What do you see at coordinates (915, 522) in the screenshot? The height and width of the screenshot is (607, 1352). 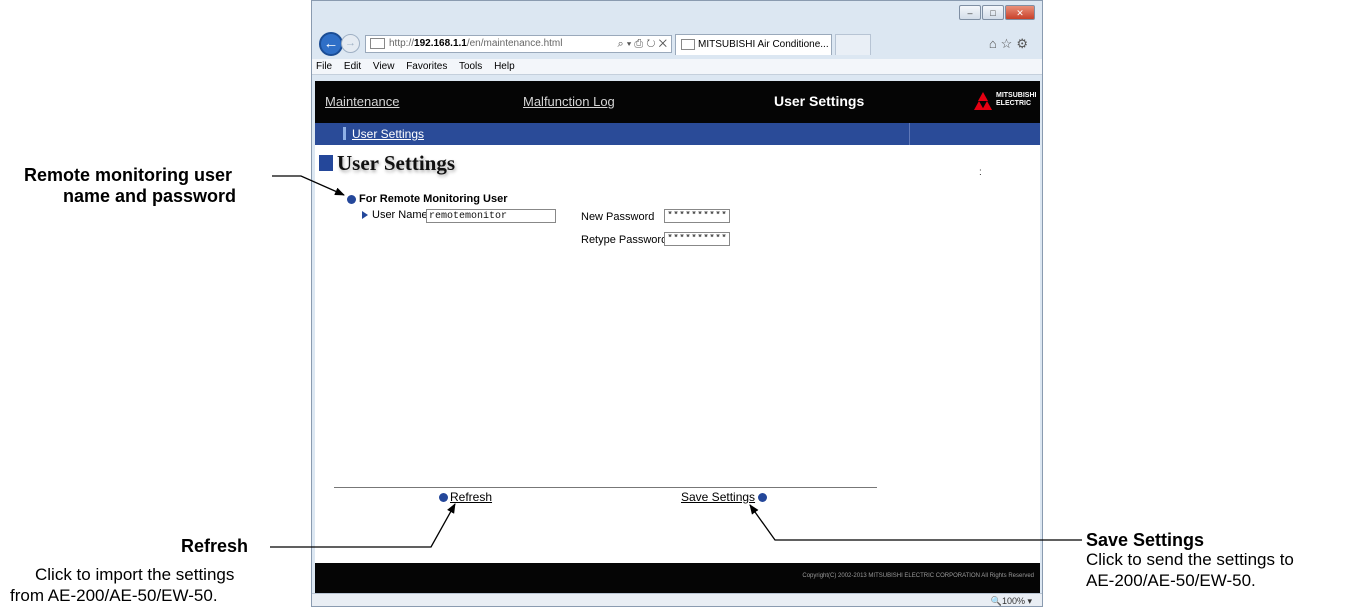 I see `save-callout-line` at bounding box center [915, 522].